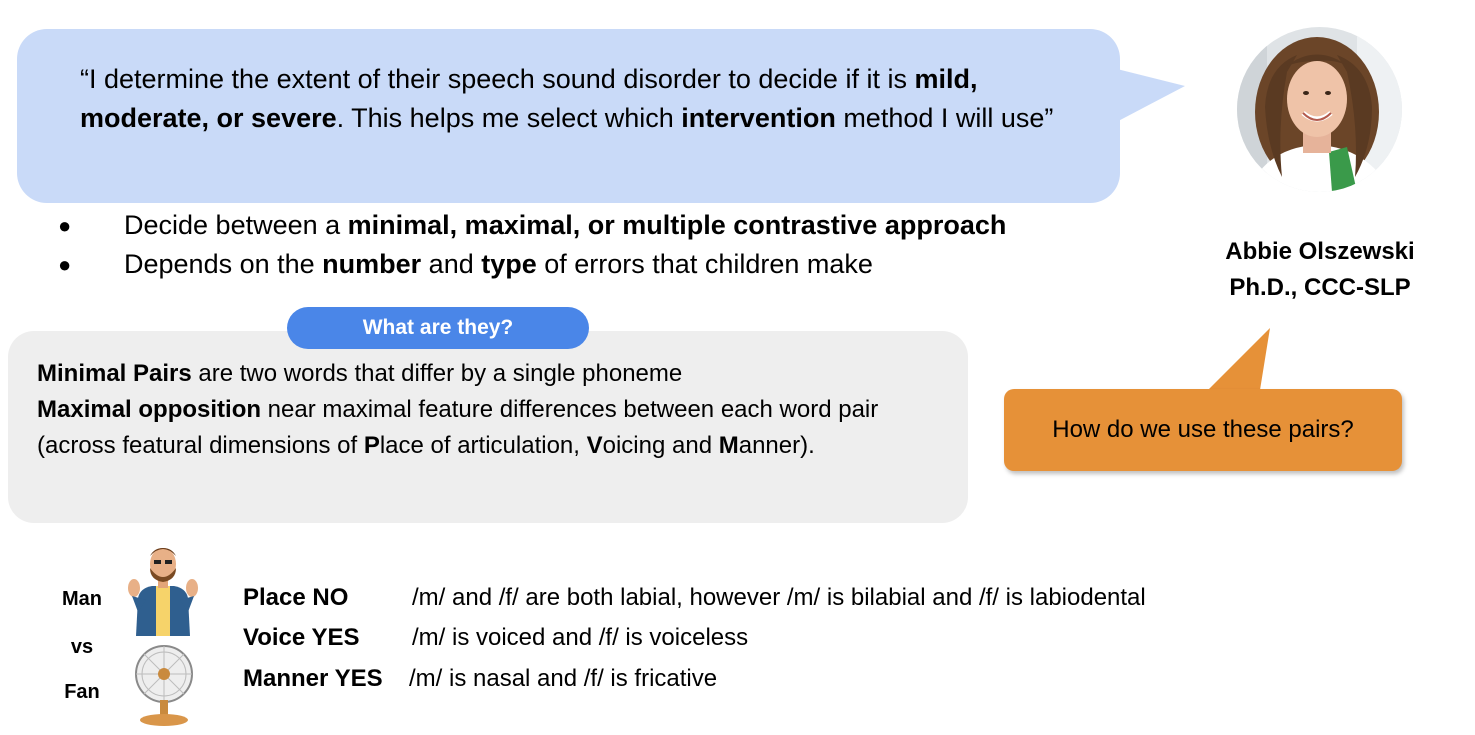  I want to click on callout-text: How do we use these pairs?, so click(1203, 429).